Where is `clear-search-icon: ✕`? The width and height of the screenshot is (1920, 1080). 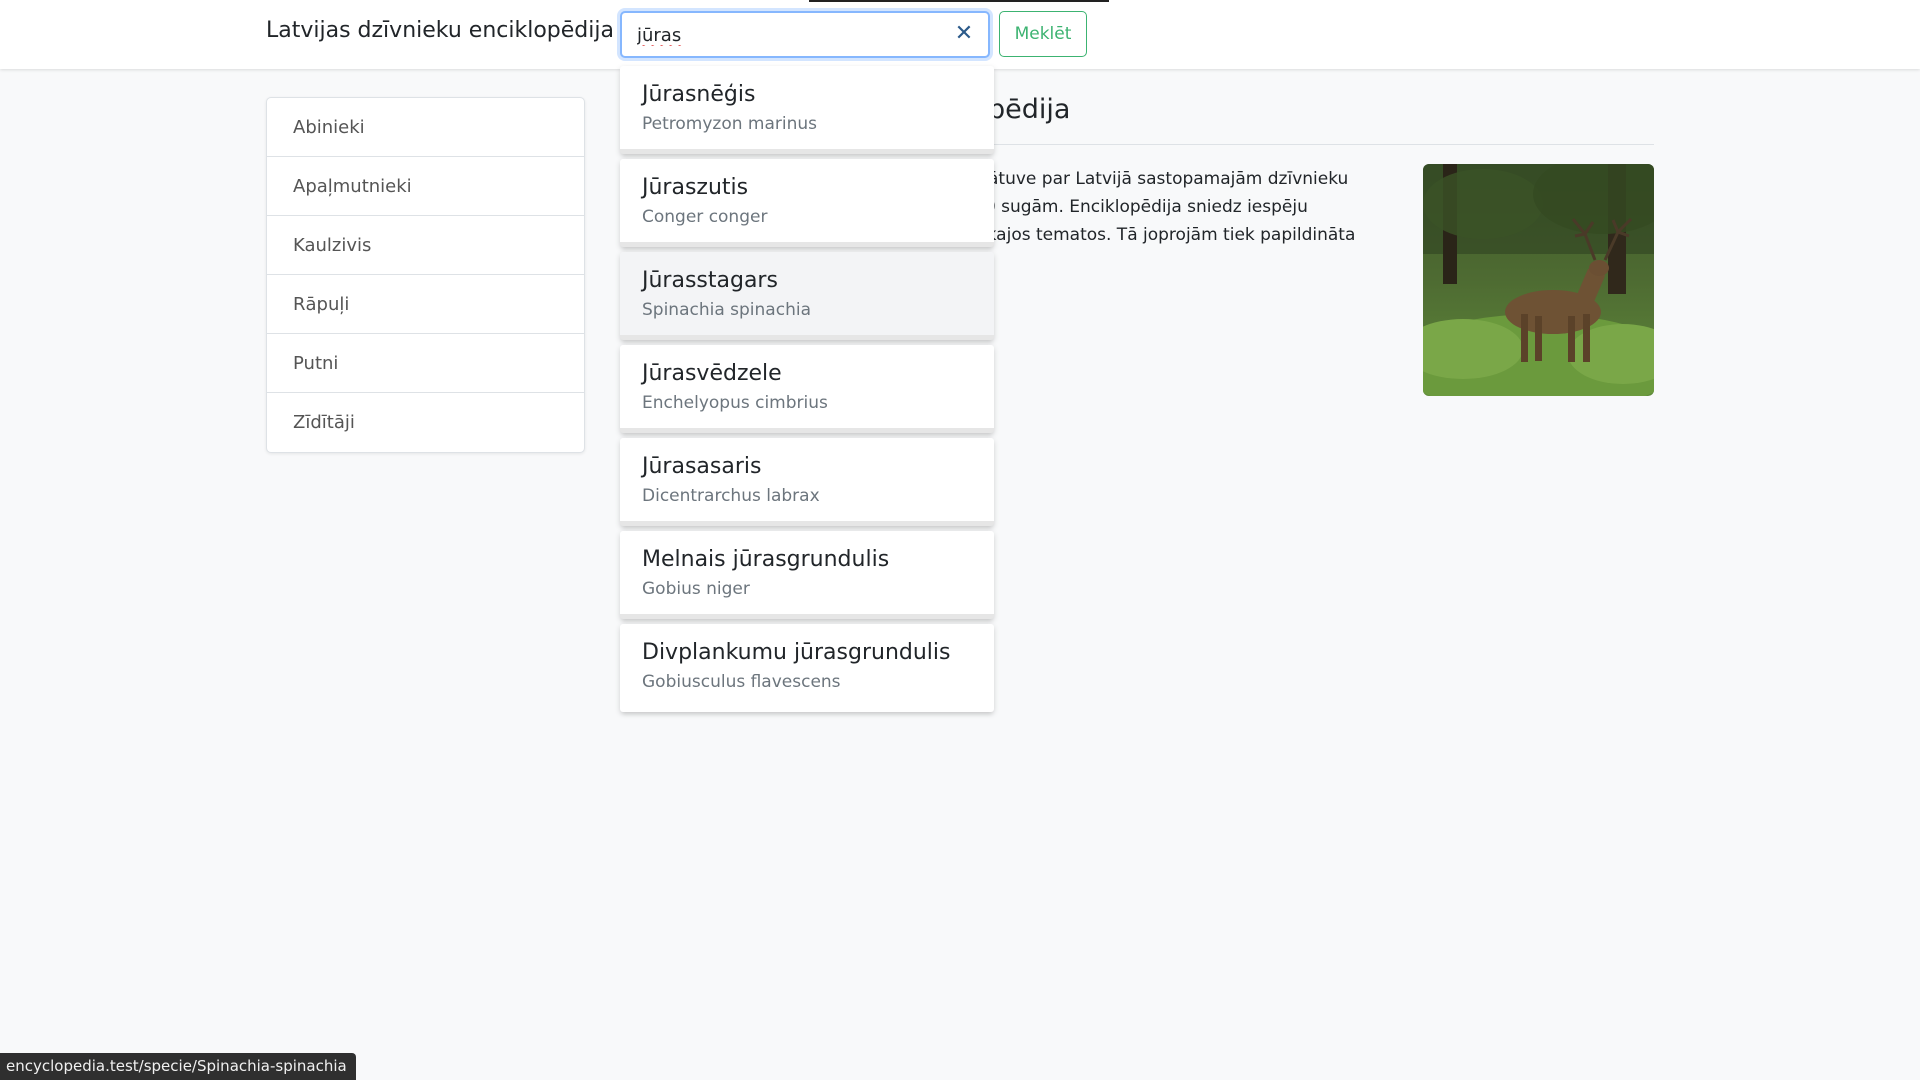
clear-search-icon: ✕ is located at coordinates (964, 34).